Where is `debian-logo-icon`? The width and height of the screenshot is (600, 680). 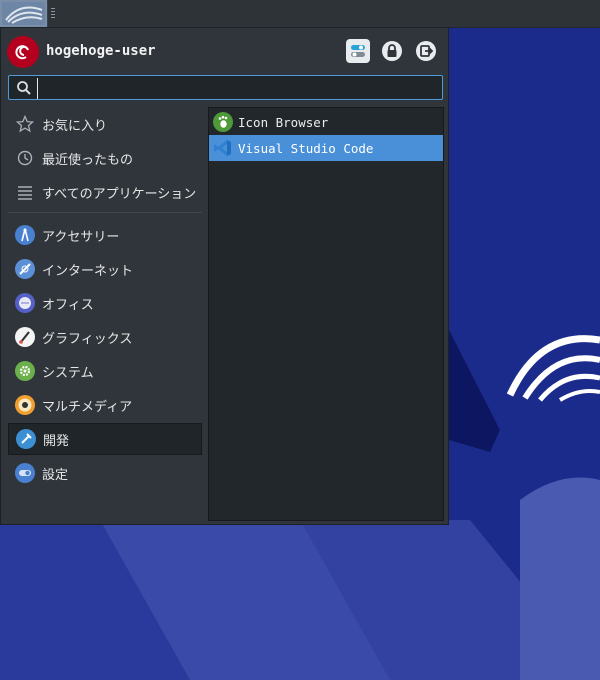 debian-logo-icon is located at coordinates (23, 52).